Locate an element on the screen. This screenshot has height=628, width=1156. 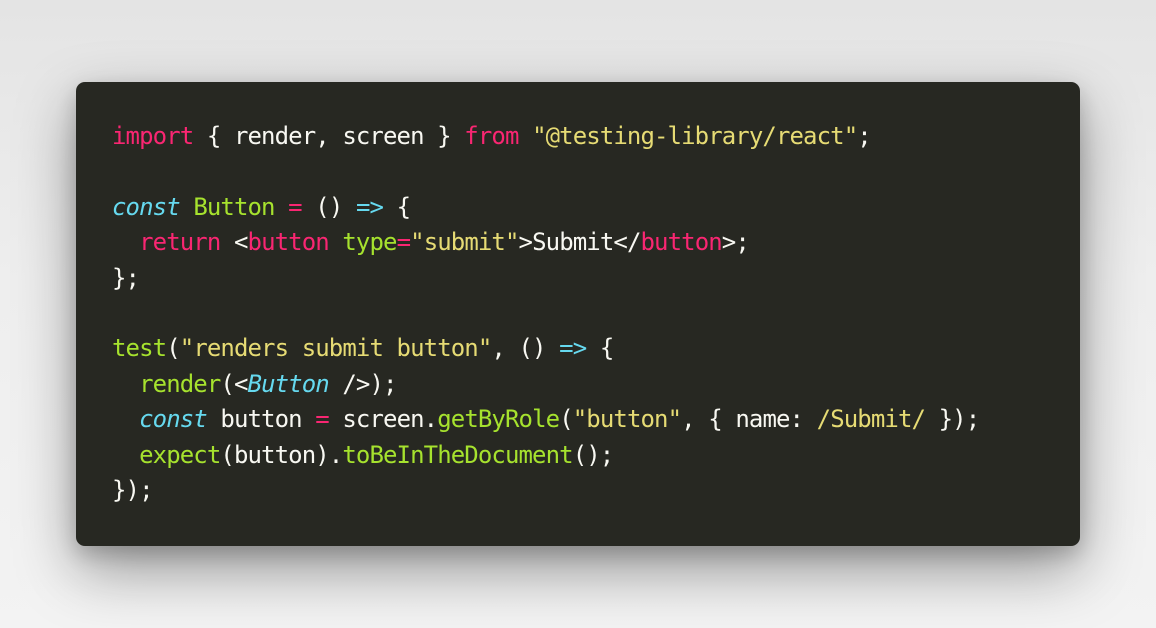
code-line: test("renders submit button", () => { is located at coordinates (545, 348).